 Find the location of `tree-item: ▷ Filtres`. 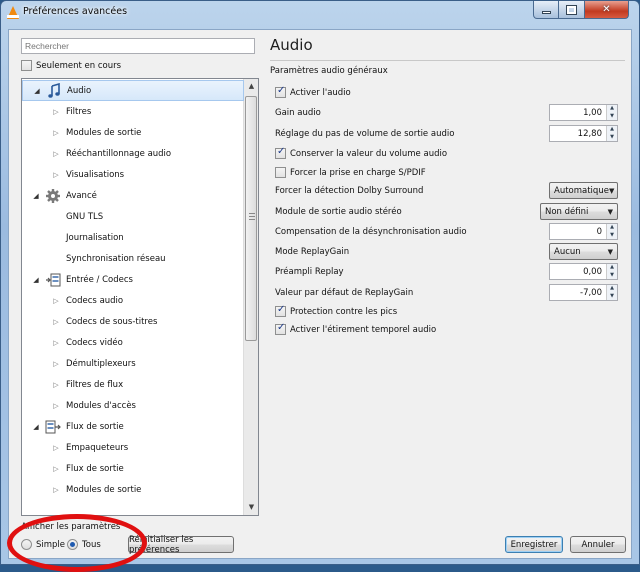

tree-item: ▷ Filtres is located at coordinates (133, 111).